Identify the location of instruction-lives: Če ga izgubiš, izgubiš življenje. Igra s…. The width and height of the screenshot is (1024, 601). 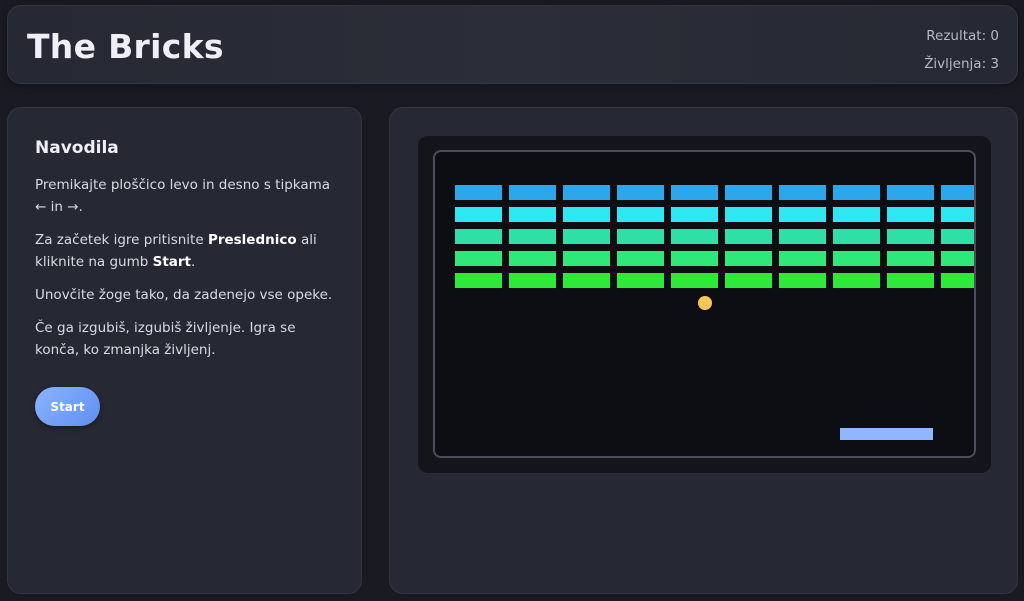
(165, 339).